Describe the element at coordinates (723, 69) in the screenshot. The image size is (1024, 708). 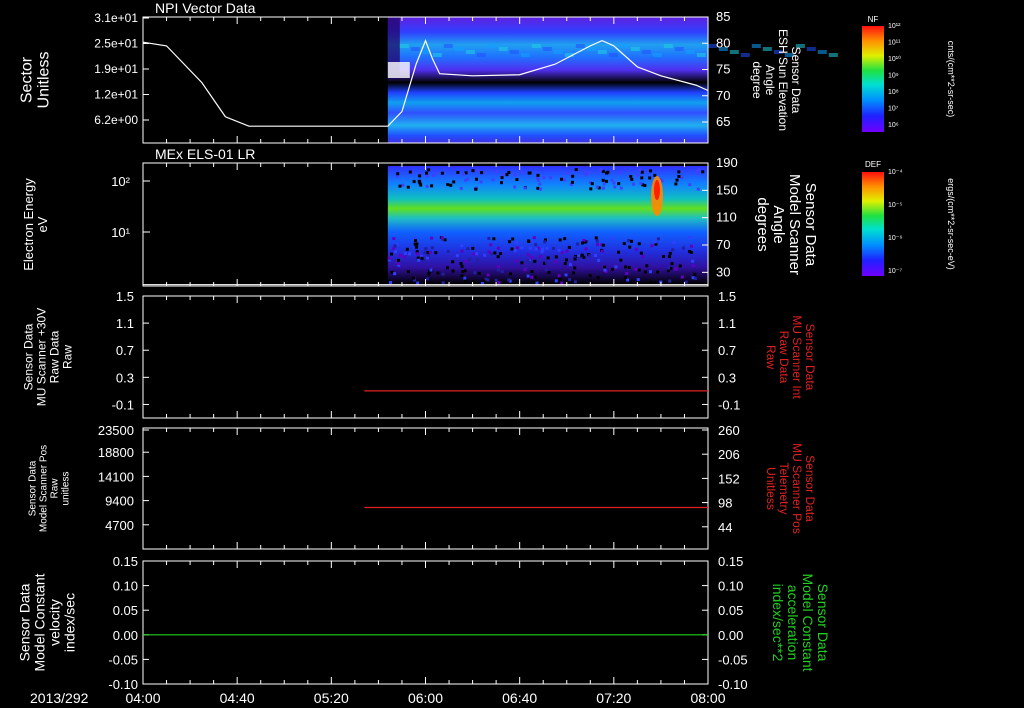
I see `right-tick-label: 75` at that location.